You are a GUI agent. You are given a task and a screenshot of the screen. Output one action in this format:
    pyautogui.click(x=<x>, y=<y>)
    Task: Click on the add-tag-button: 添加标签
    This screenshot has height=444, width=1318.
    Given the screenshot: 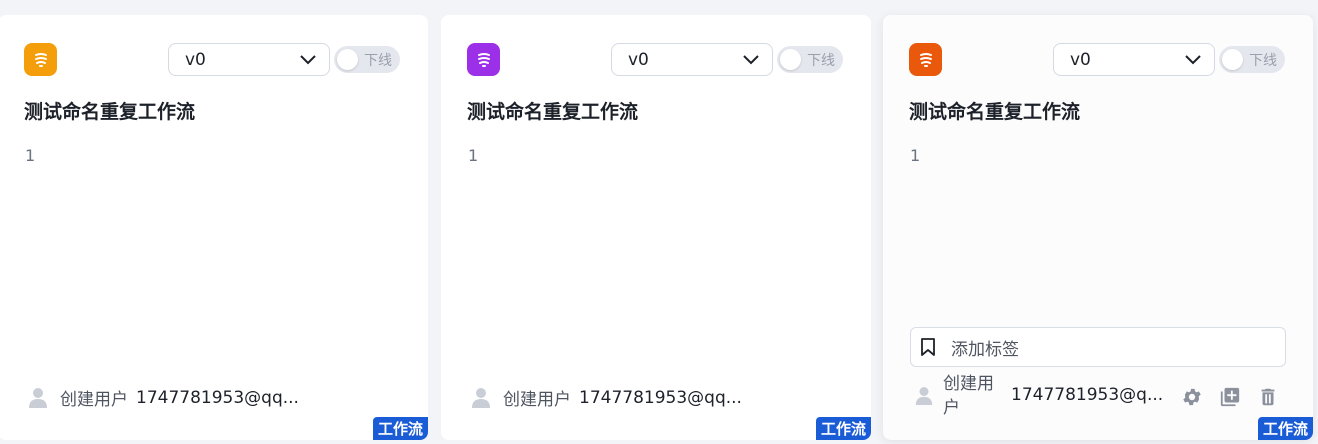 What is the action you would take?
    pyautogui.click(x=1098, y=347)
    